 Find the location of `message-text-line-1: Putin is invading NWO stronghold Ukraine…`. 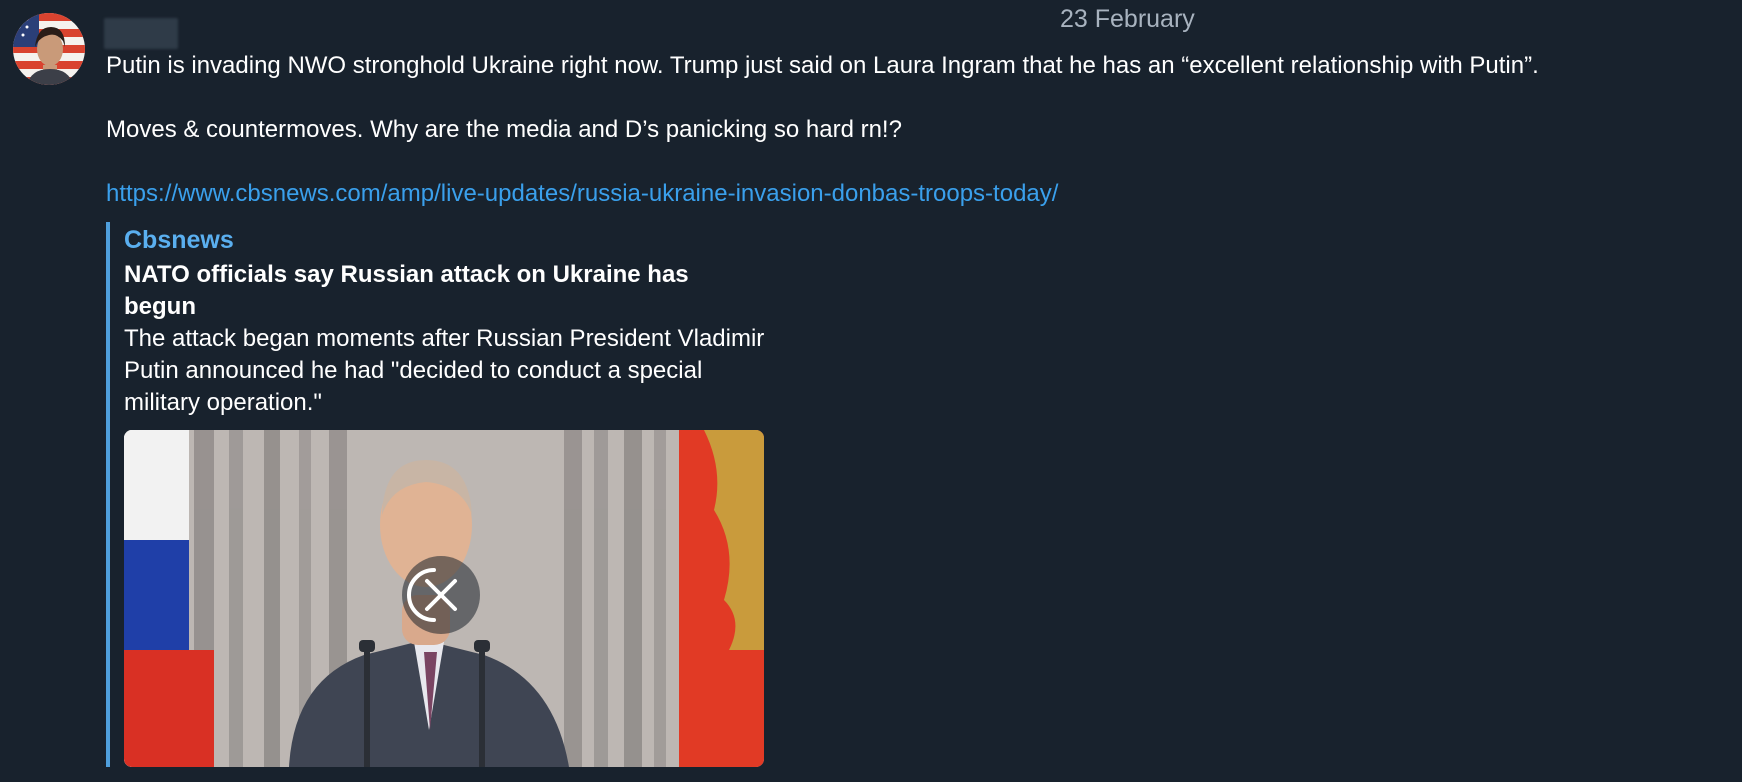

message-text-line-1: Putin is invading NWO stronghold Ukraine… is located at coordinates (822, 65).